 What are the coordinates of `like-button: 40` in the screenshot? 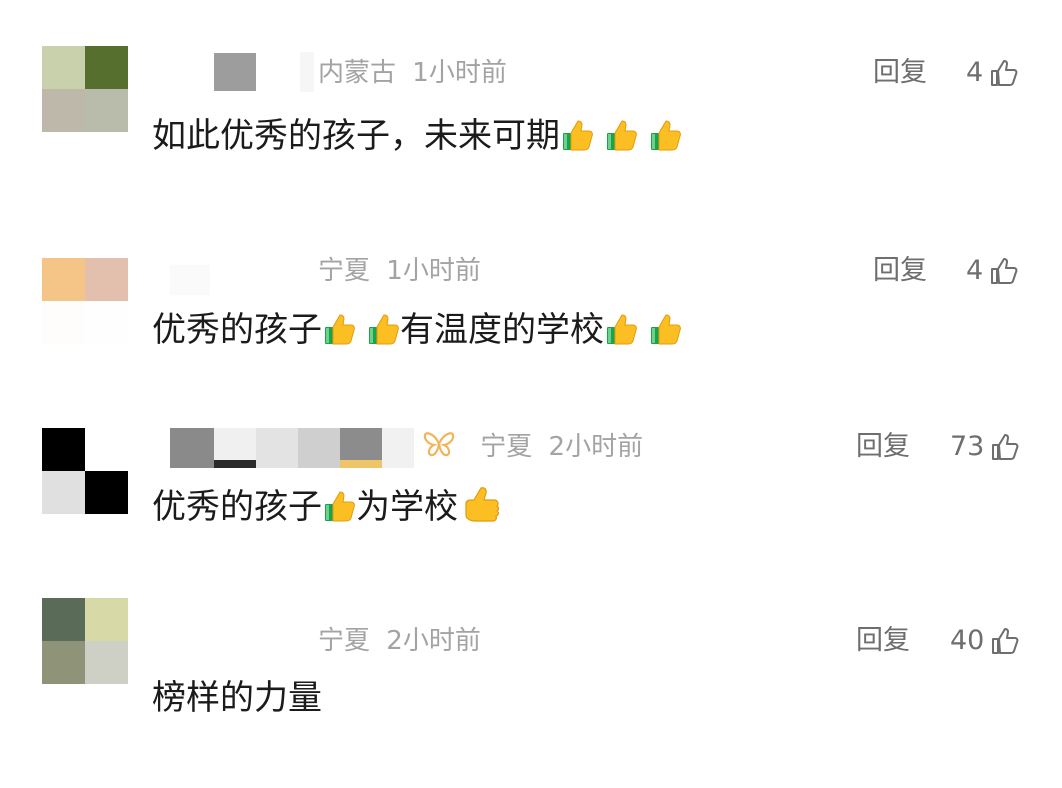 It's located at (985, 641).